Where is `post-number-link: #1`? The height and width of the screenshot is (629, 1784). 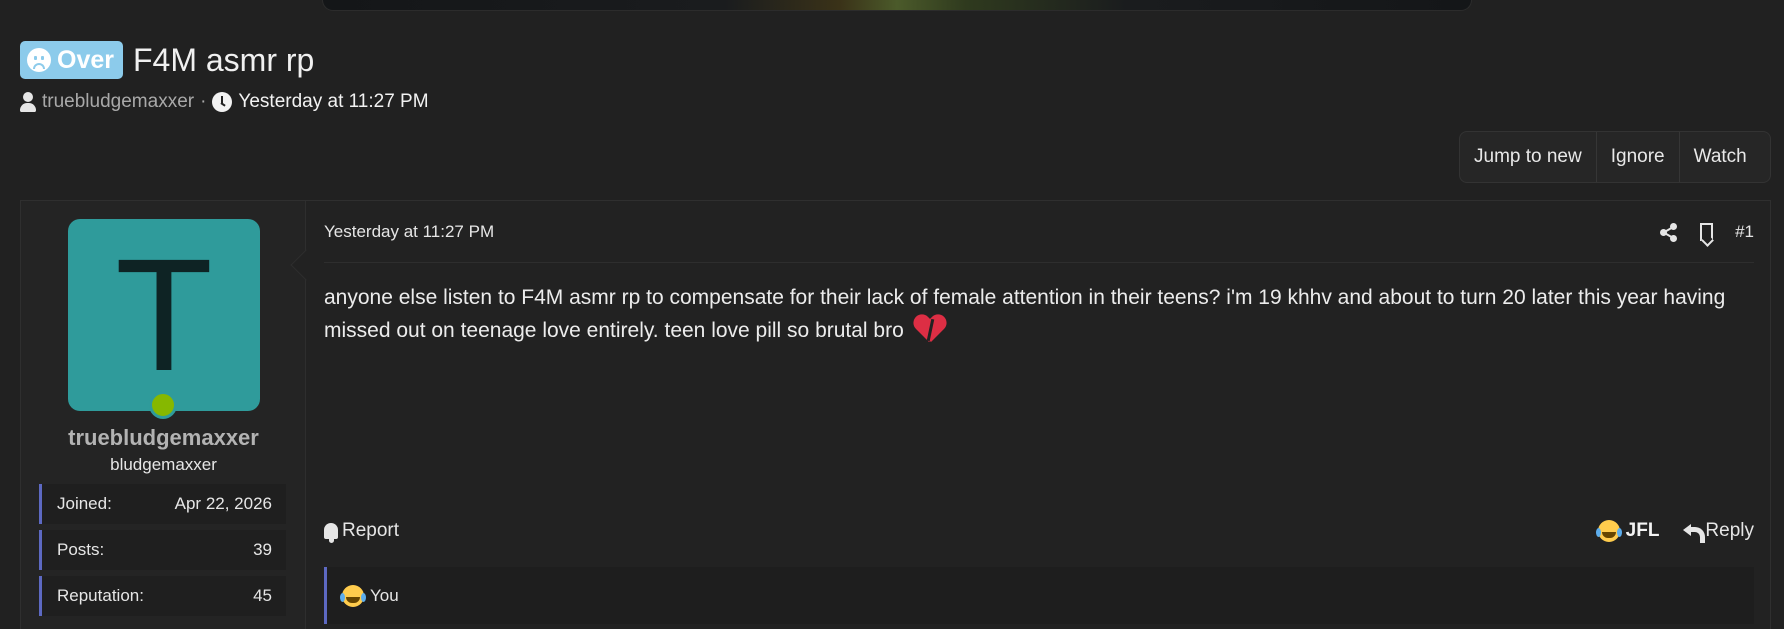
post-number-link: #1 is located at coordinates (1744, 232).